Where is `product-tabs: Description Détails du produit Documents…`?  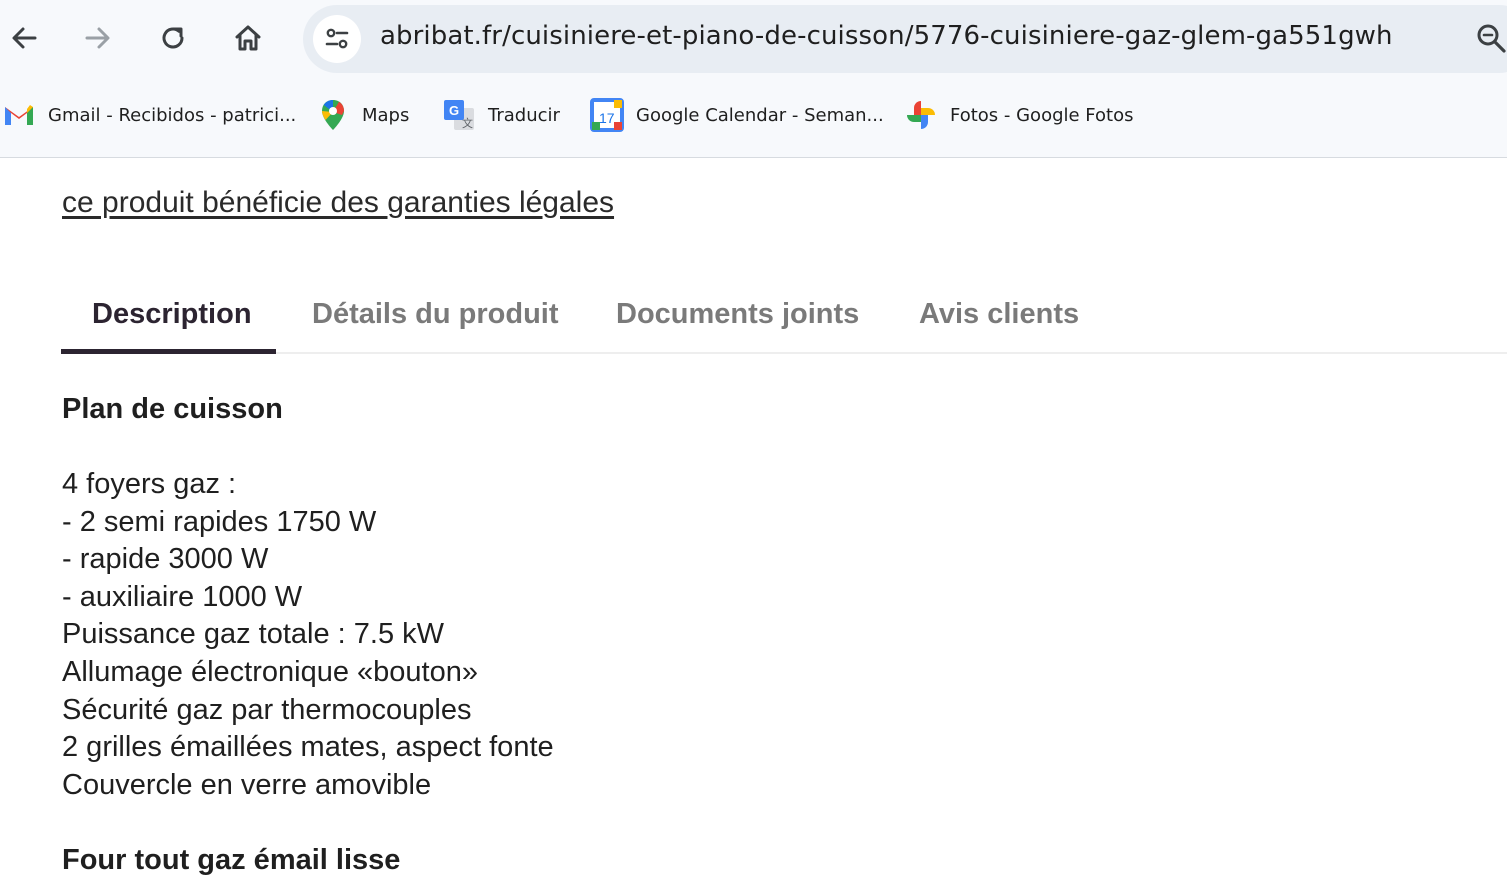
product-tabs: Description Détails du produit Documents… is located at coordinates (784, 322).